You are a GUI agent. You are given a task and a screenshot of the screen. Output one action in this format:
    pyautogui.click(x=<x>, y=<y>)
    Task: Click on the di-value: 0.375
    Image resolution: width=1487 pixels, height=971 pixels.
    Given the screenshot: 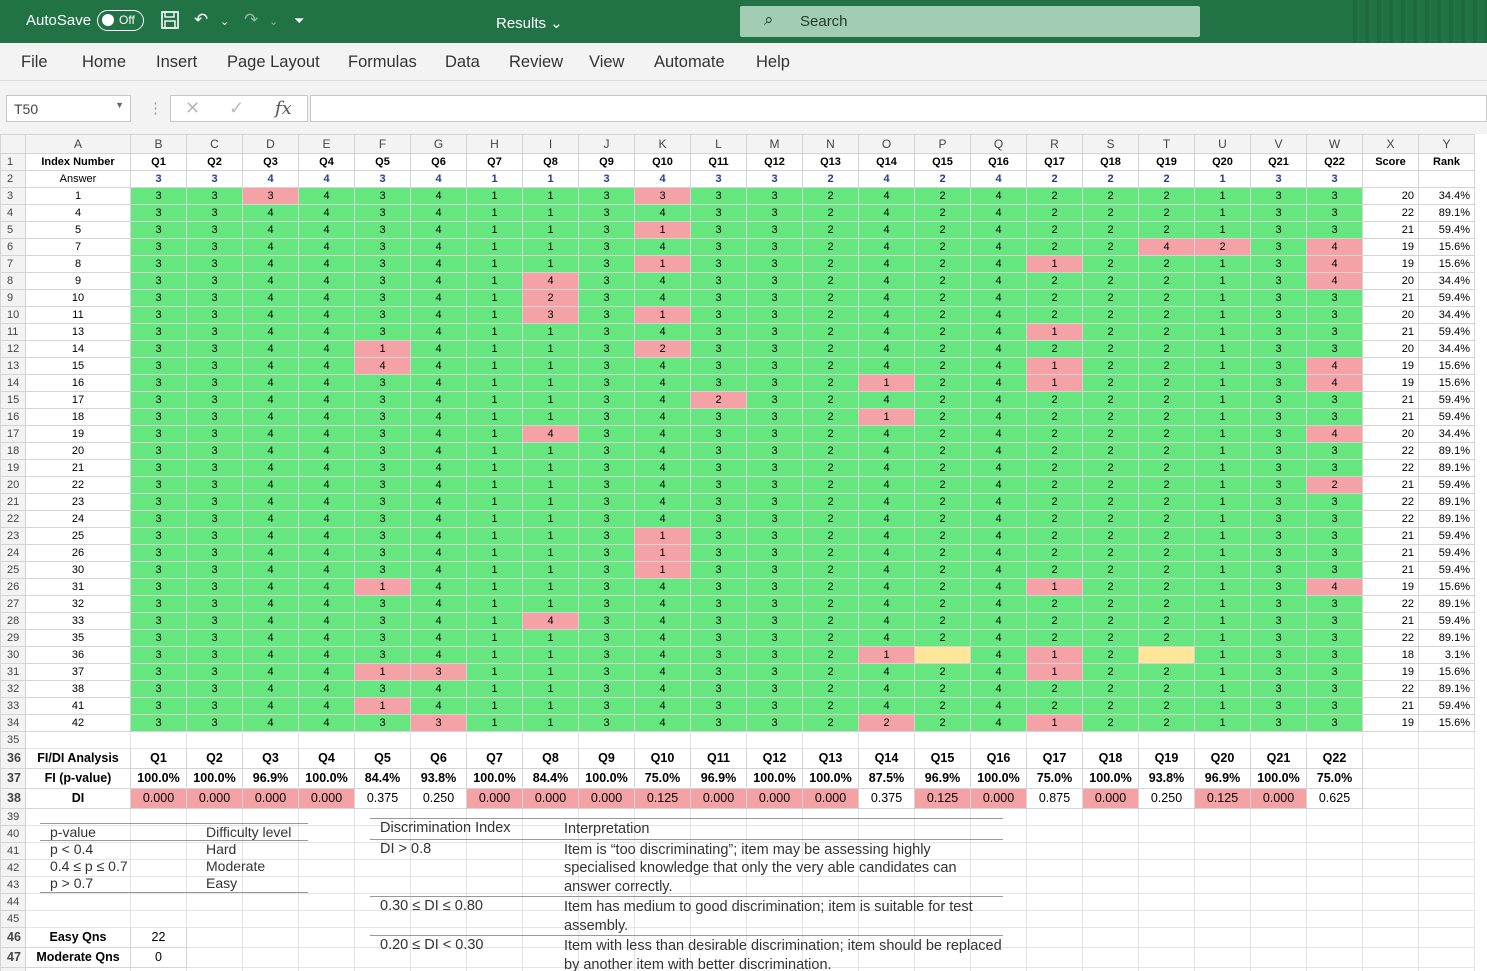 What is the action you would take?
    pyautogui.click(x=382, y=798)
    